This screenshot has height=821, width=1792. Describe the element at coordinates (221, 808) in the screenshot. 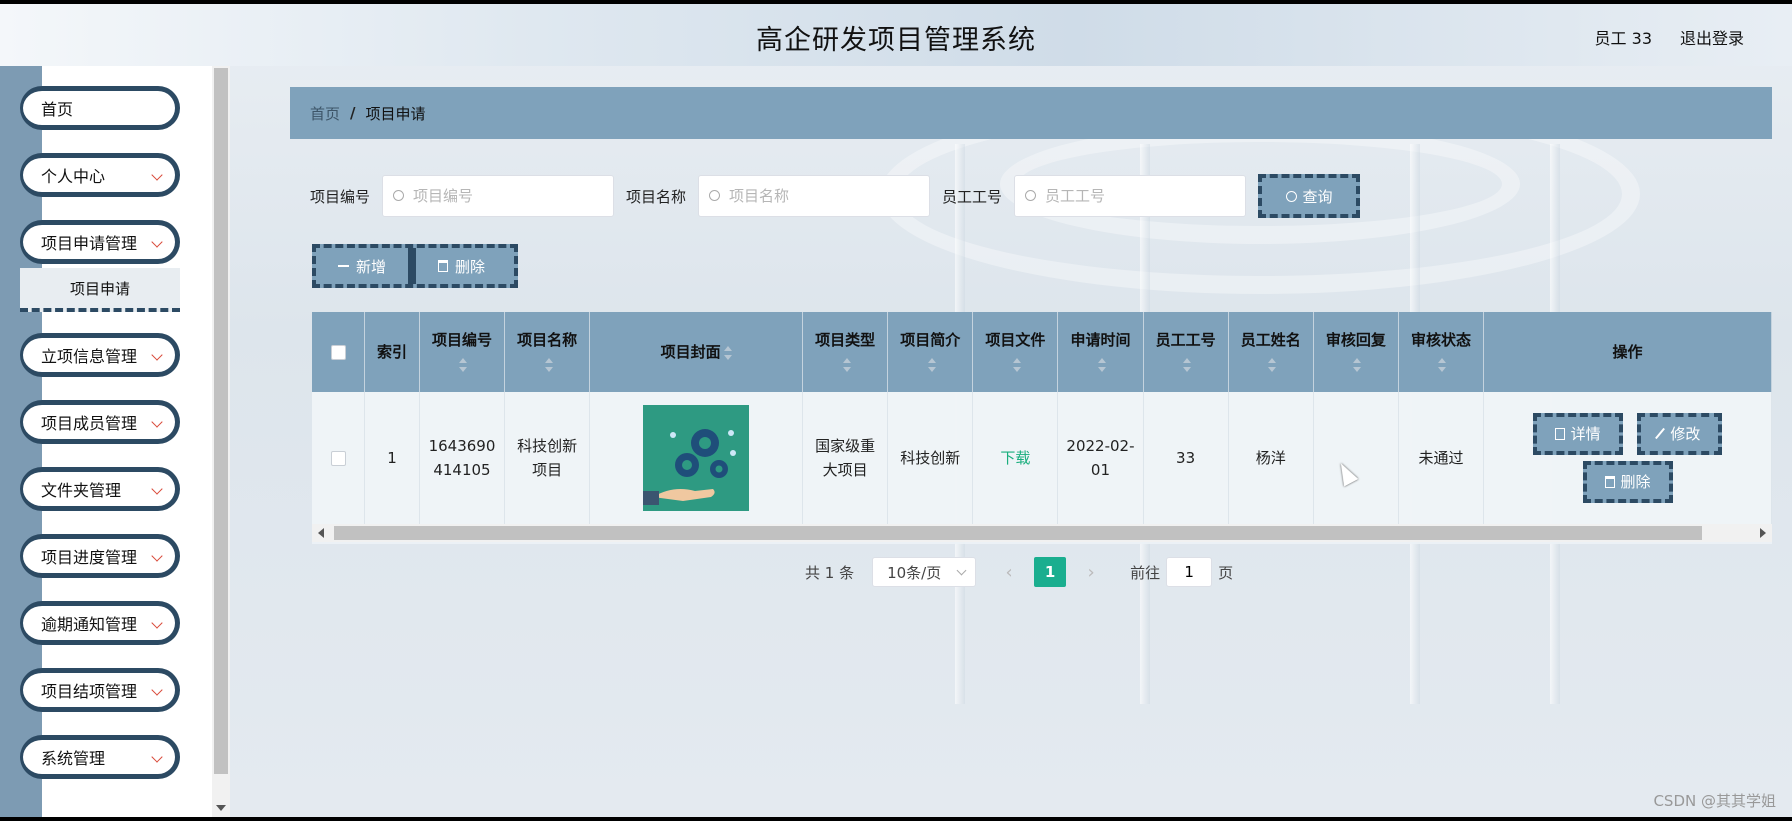

I see `scroll-down-arrow-icon` at that location.